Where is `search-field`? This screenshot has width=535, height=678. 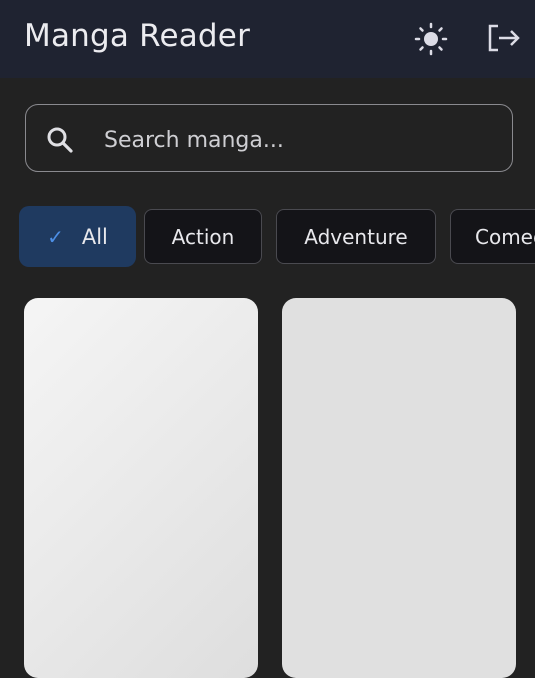
search-field is located at coordinates (269, 138).